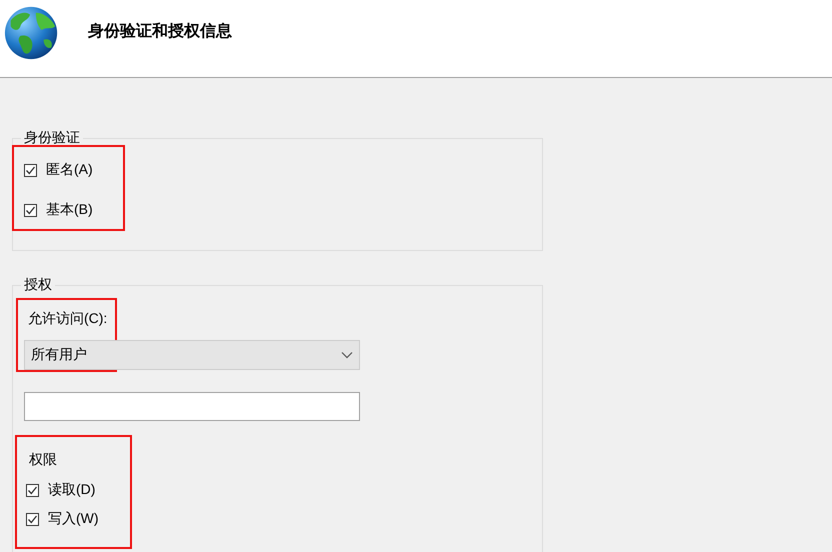 The height and width of the screenshot is (552, 832). I want to click on input-field, so click(192, 406).